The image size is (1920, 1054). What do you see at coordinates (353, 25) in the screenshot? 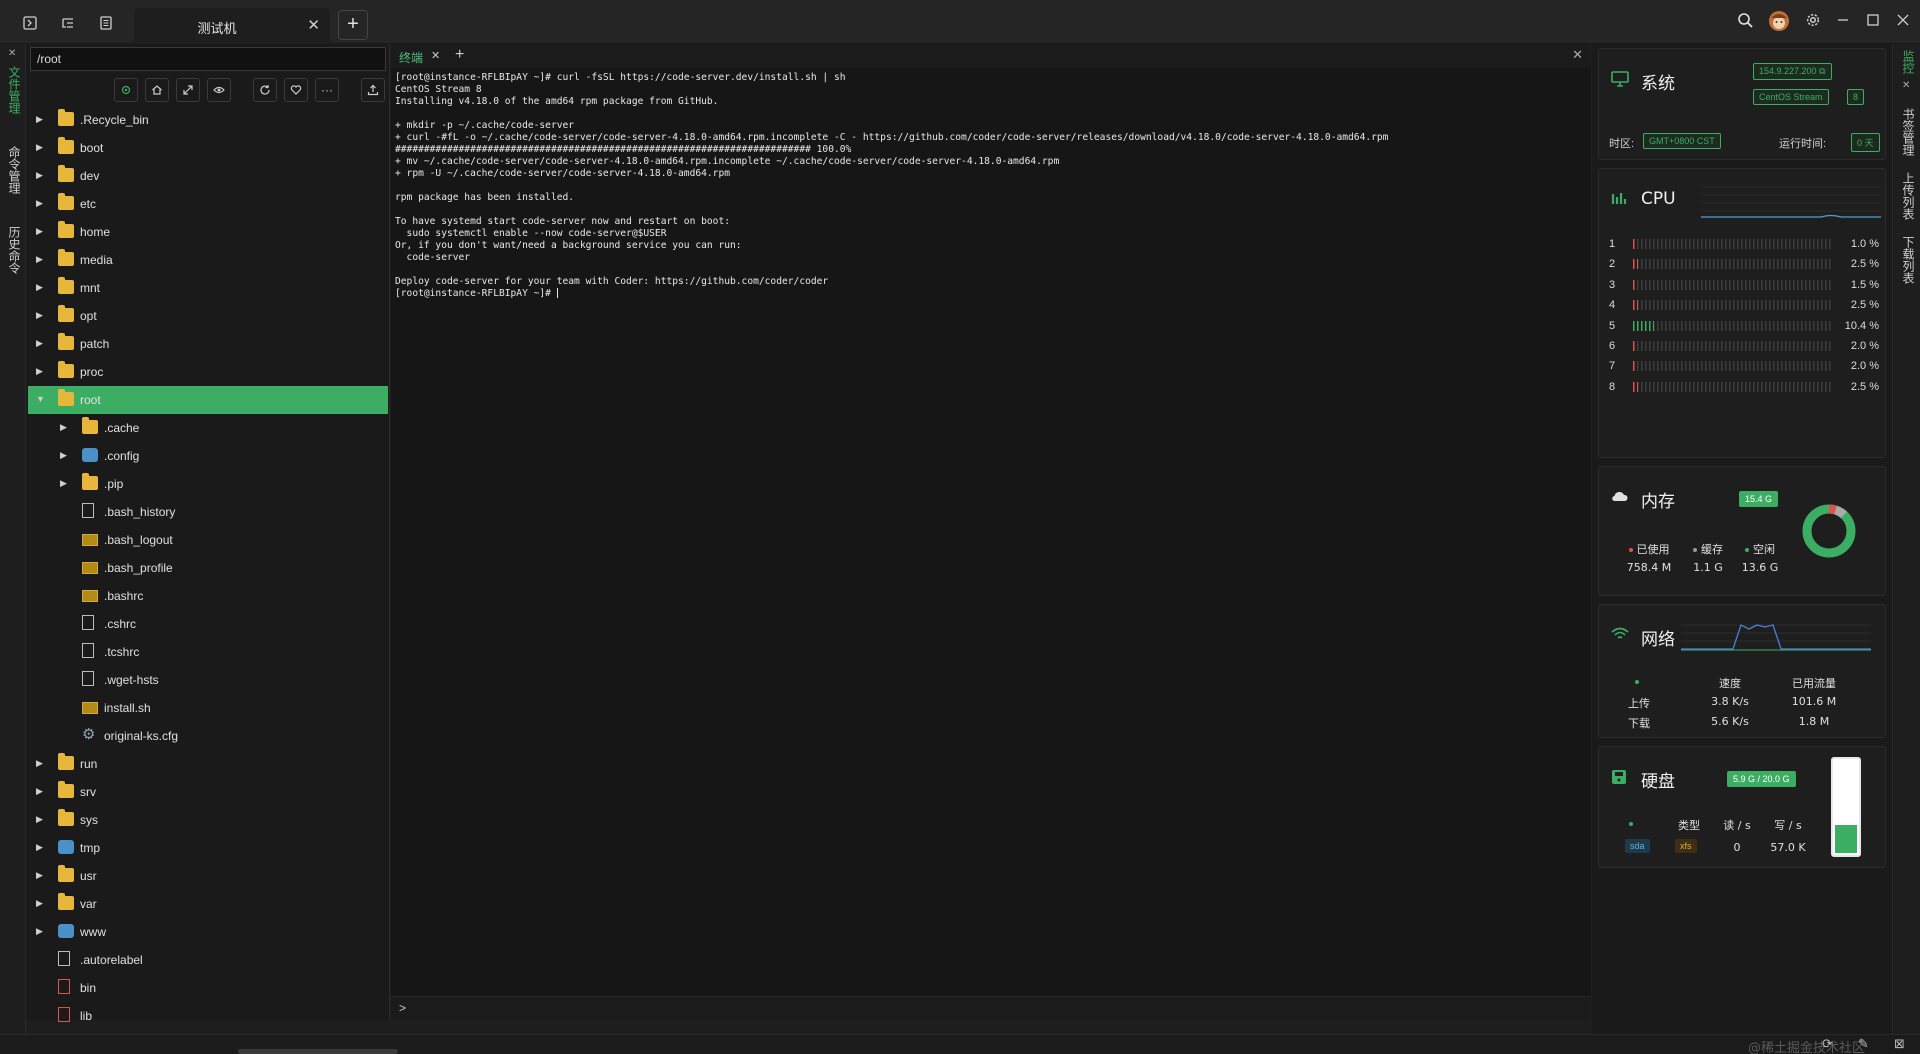
I see `new-tab-button: +` at bounding box center [353, 25].